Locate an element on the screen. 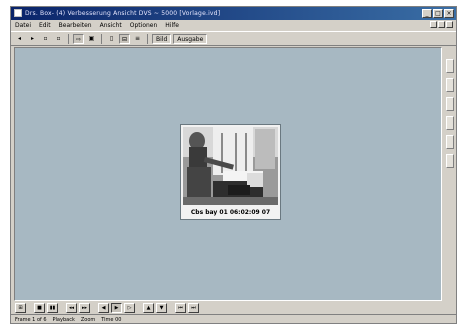 This screenshot has width=463, height=325. rewind-icon: ◂◂ is located at coordinates (71, 307).